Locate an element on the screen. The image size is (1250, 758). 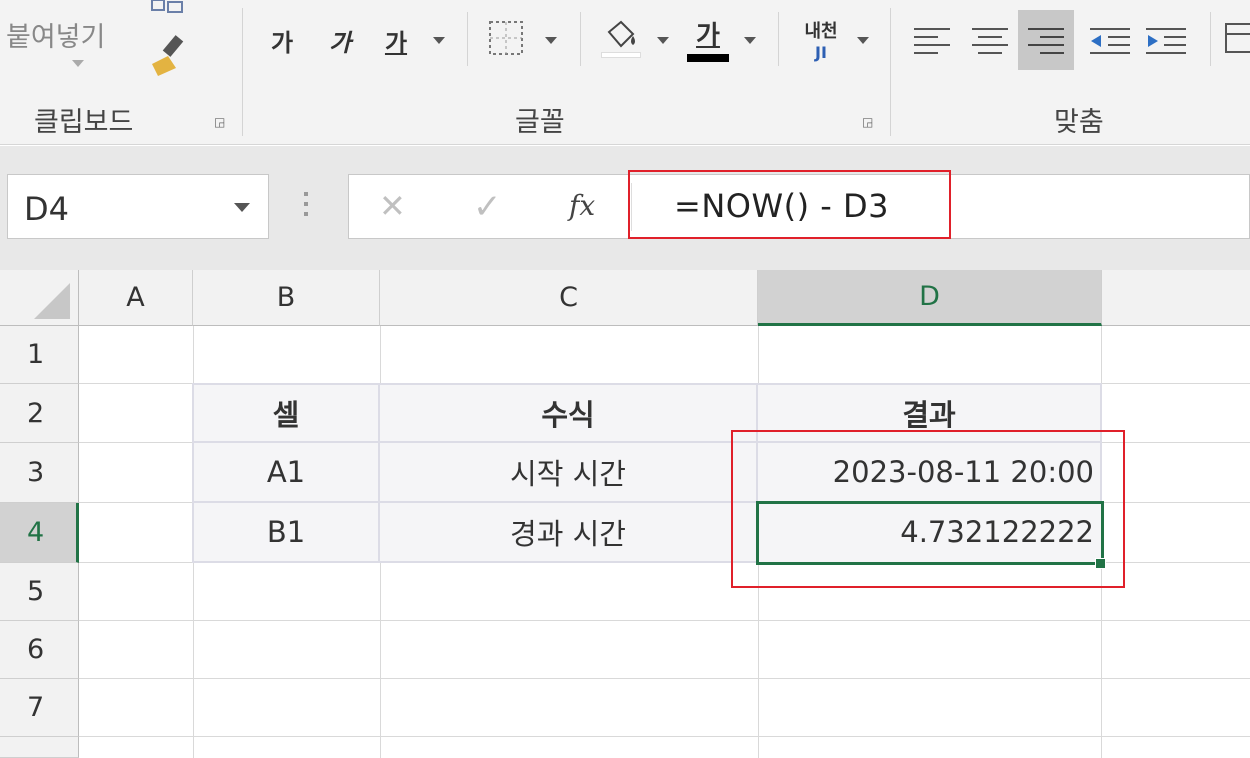
italic-button: 가 is located at coordinates (340, 40).